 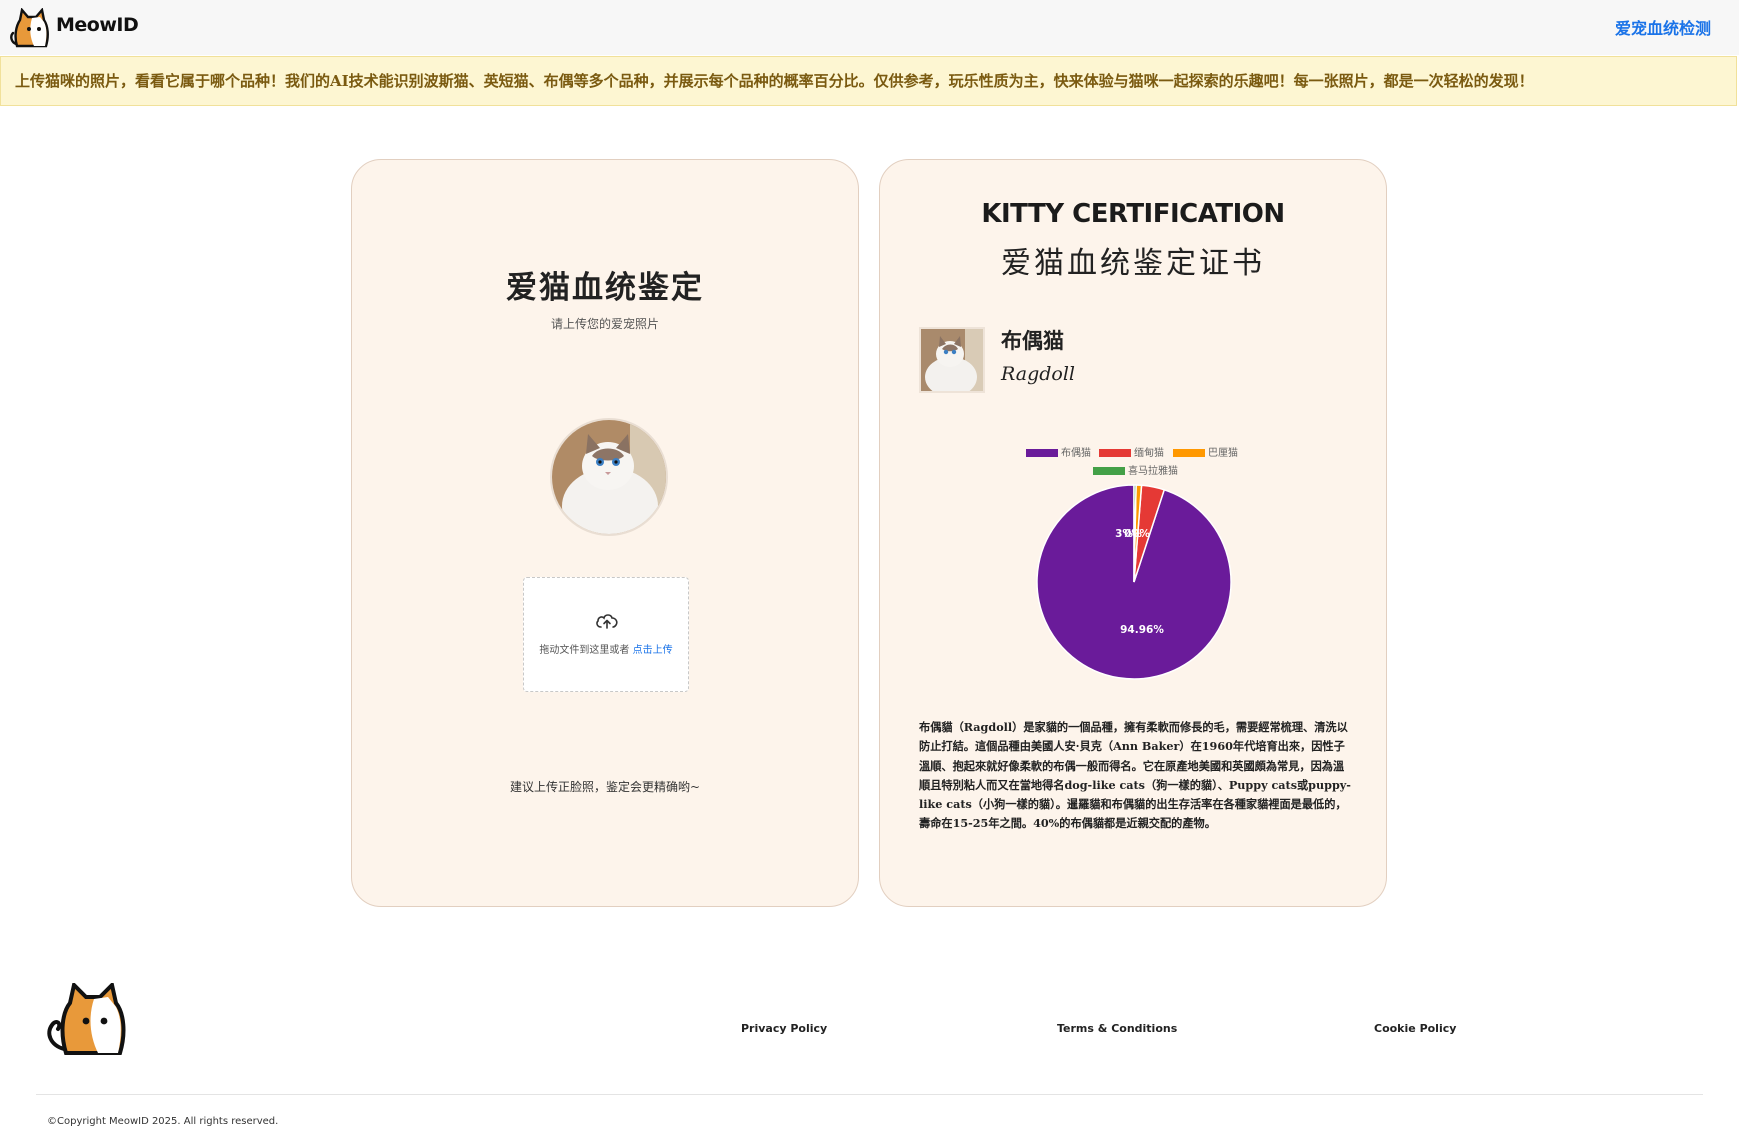 What do you see at coordinates (607, 621) in the screenshot?
I see `cloud-upload-icon` at bounding box center [607, 621].